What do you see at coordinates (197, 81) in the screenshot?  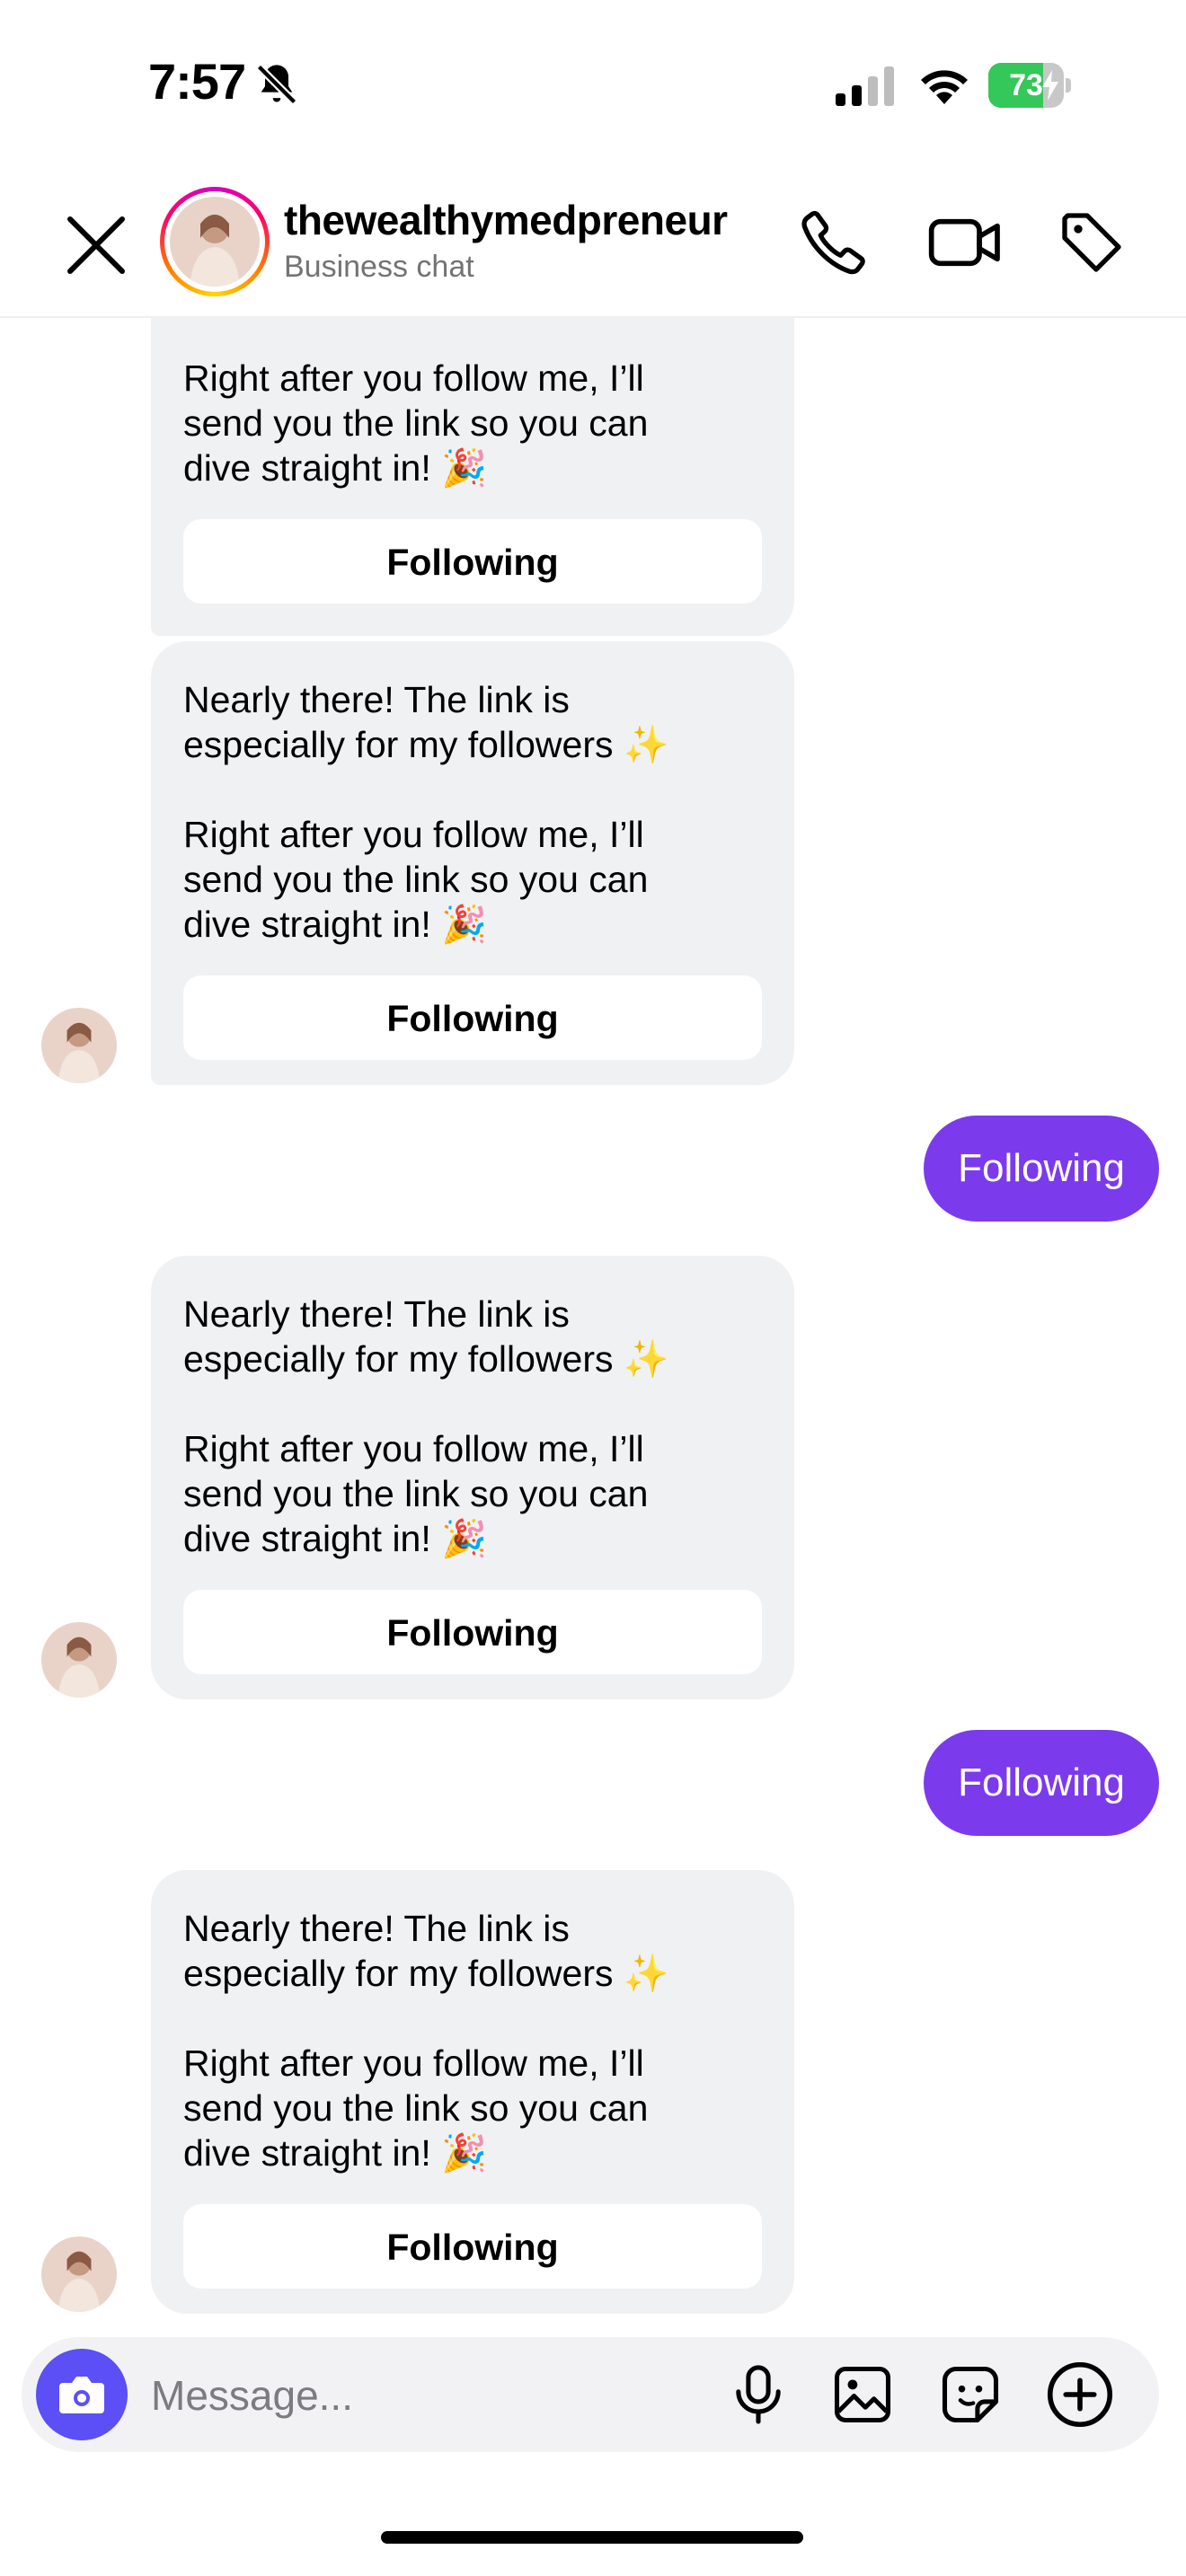 I see `status-time: 7:57` at bounding box center [197, 81].